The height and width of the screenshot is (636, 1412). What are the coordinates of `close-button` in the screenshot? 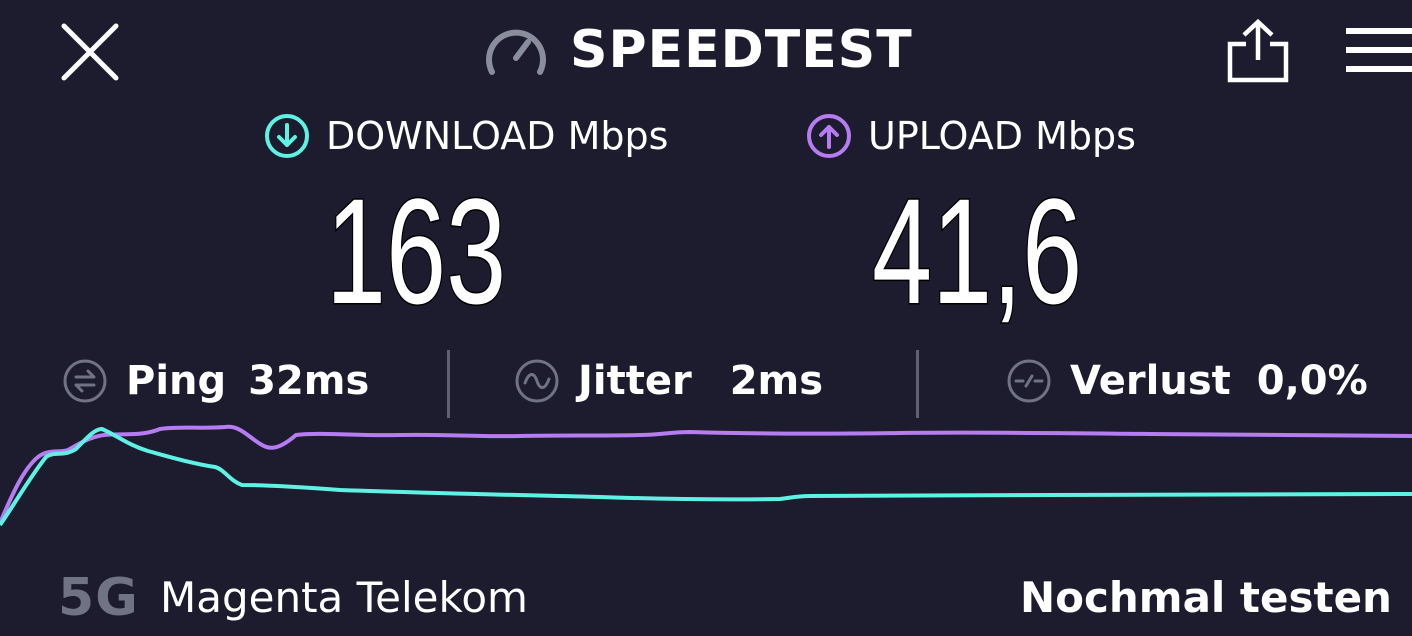 It's located at (90, 52).